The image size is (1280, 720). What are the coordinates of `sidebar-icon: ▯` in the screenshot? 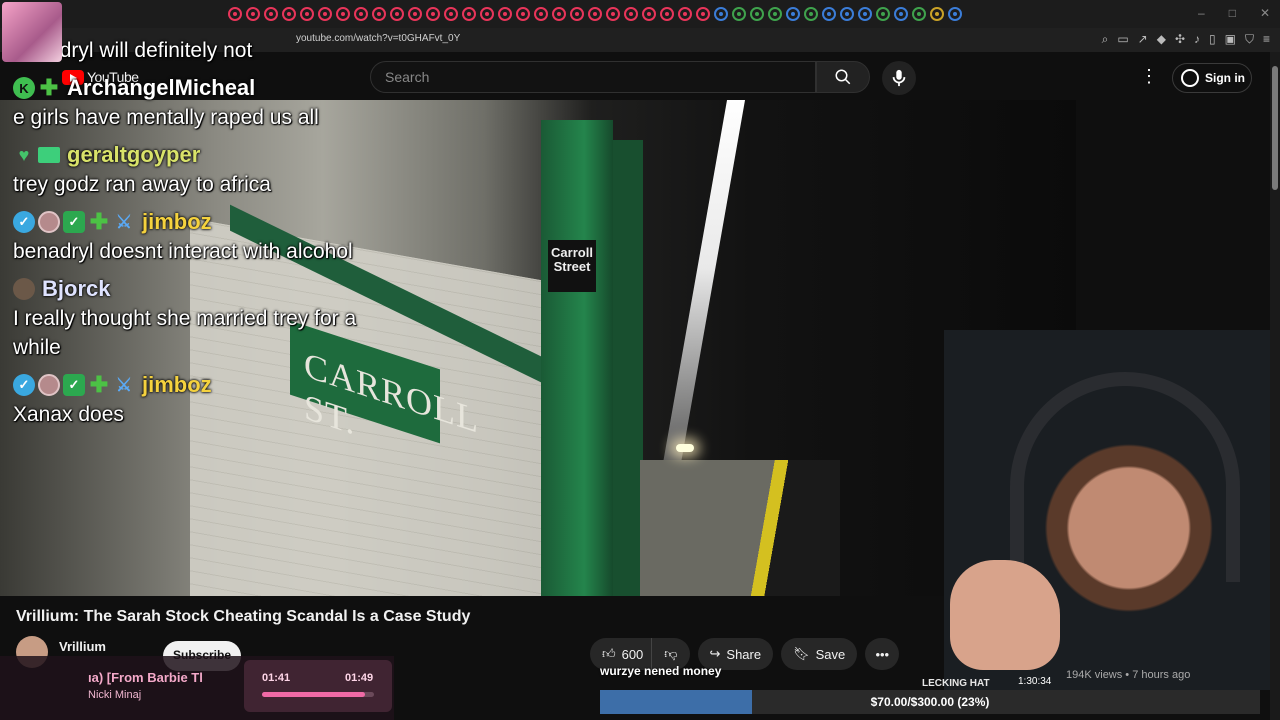 It's located at (1212, 39).